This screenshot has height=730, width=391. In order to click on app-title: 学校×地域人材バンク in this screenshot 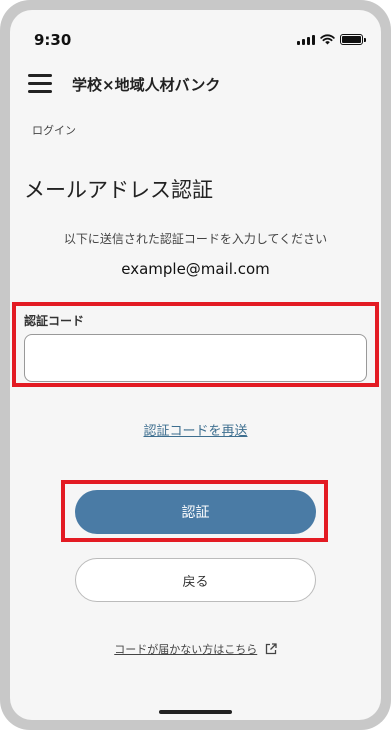, I will do `click(146, 85)`.